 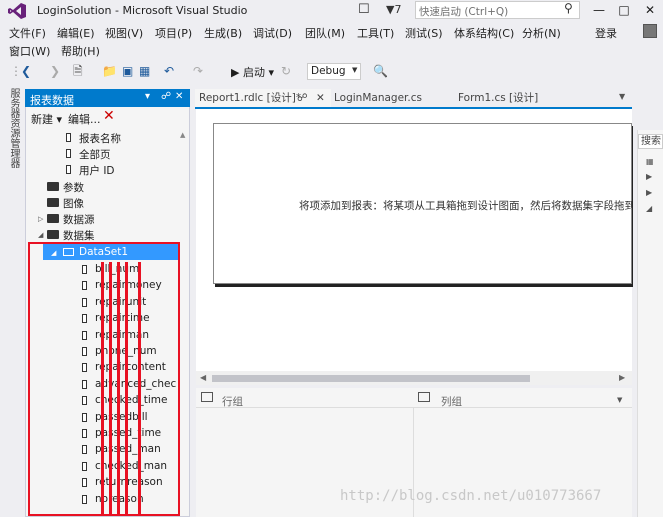 I want to click on new-project-icon: 🗎, so click(x=78, y=71).